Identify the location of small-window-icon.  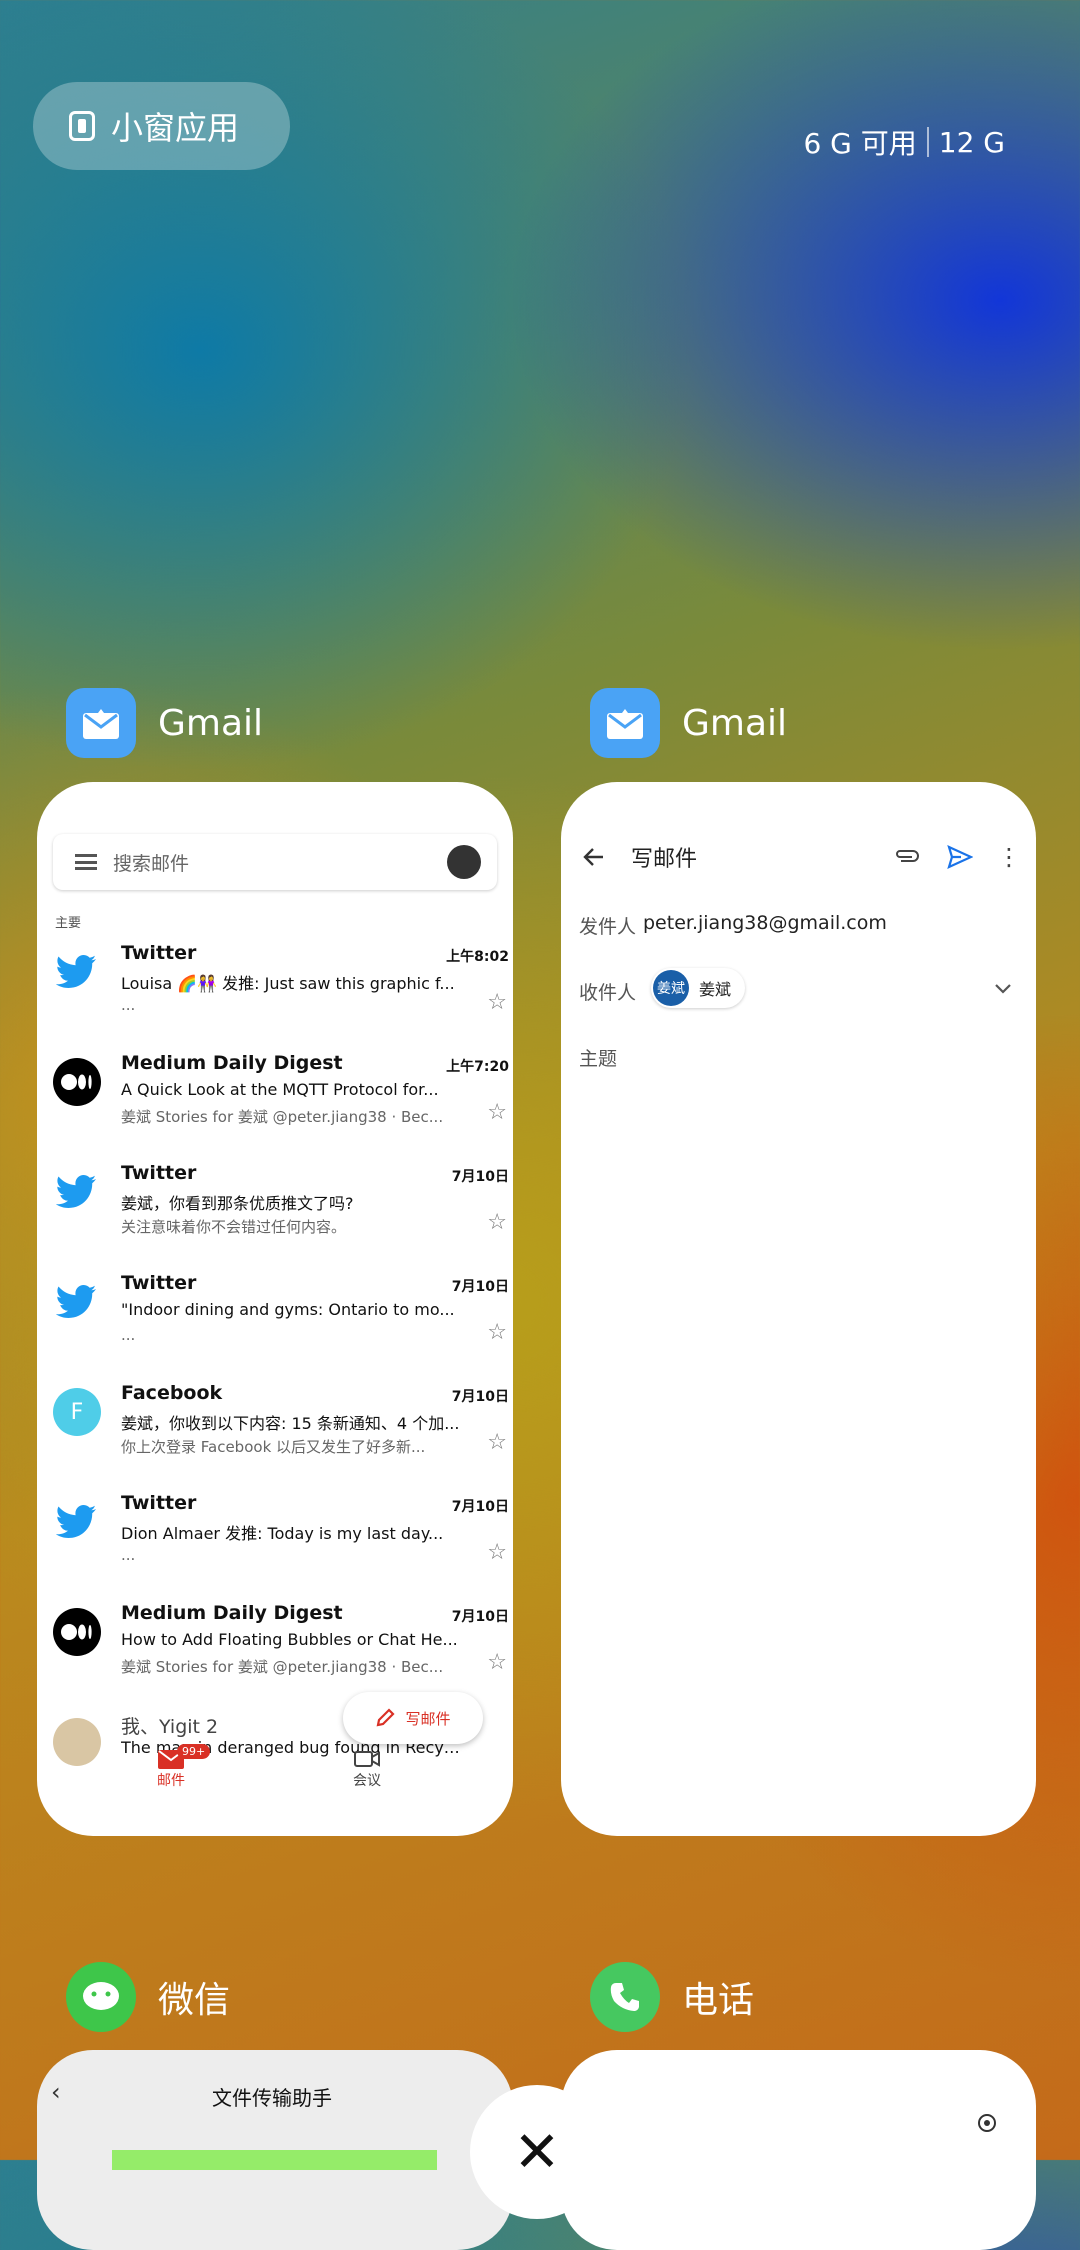
(82, 126).